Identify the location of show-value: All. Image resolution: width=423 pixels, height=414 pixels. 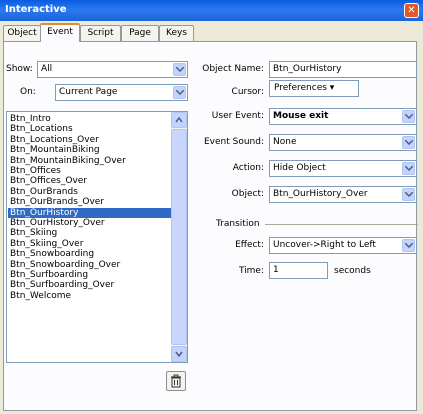
(47, 69).